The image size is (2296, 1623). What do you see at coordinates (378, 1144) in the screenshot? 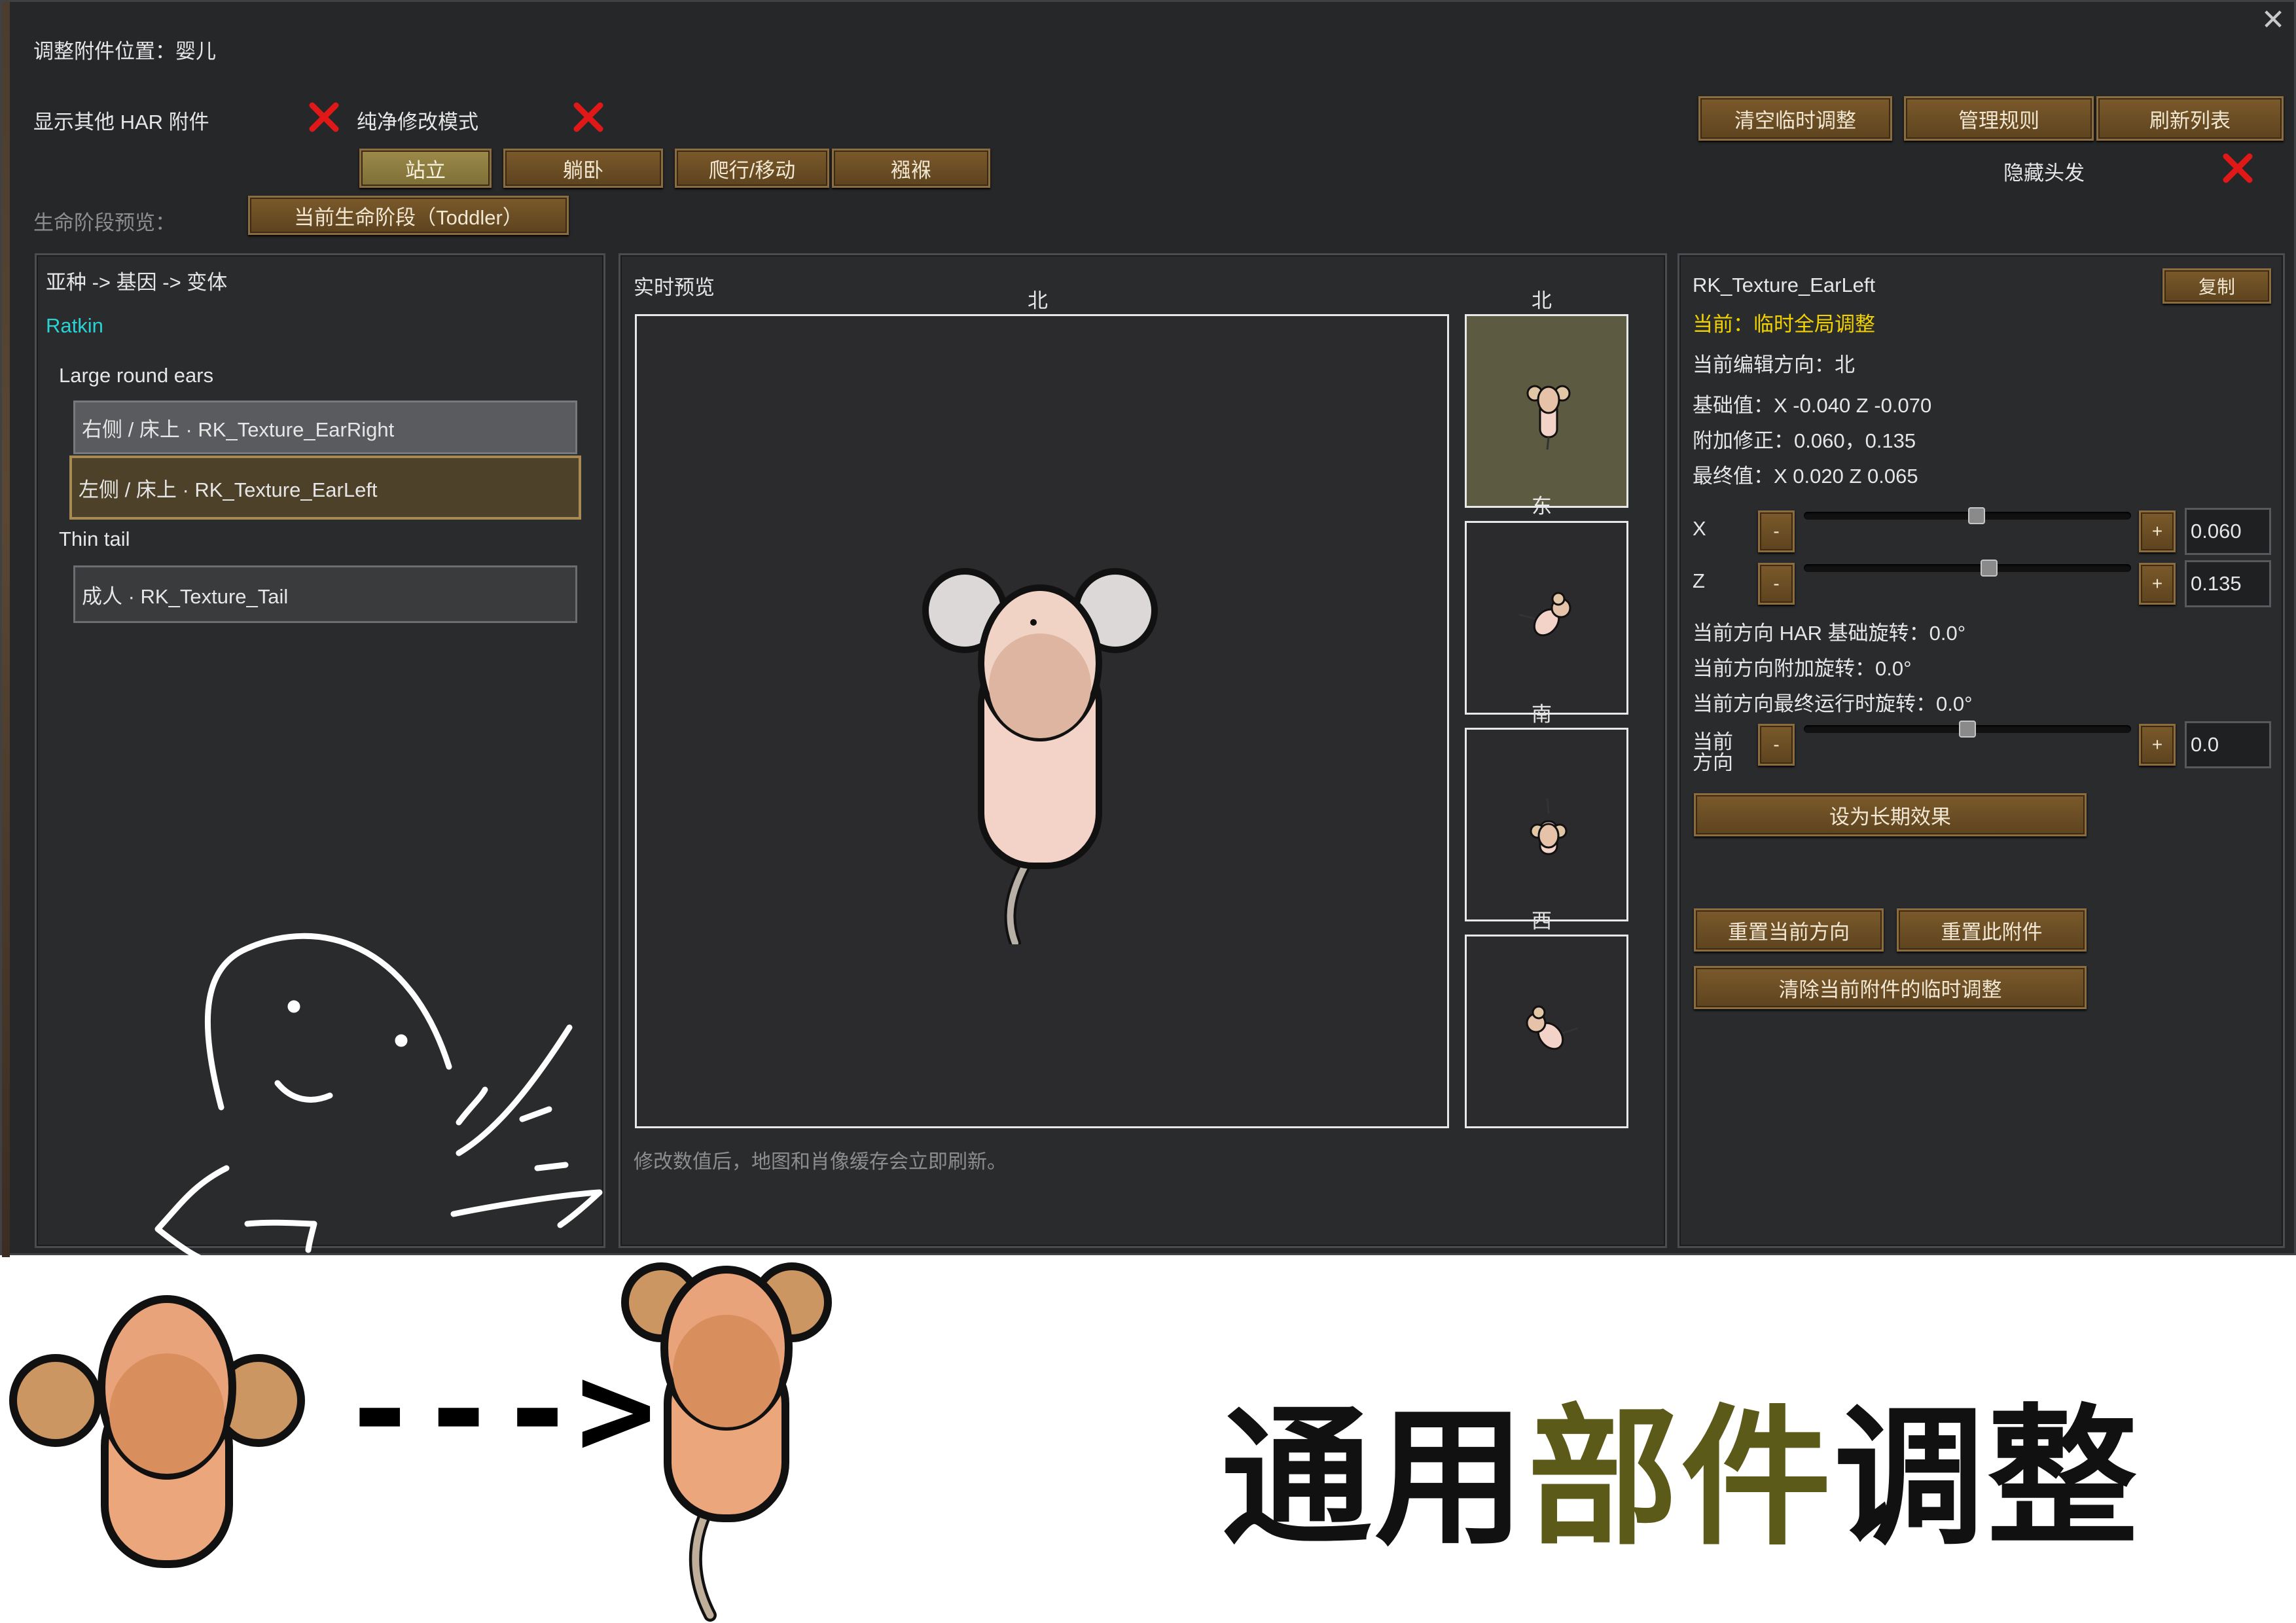
I see `hand-drawn-doodle` at bounding box center [378, 1144].